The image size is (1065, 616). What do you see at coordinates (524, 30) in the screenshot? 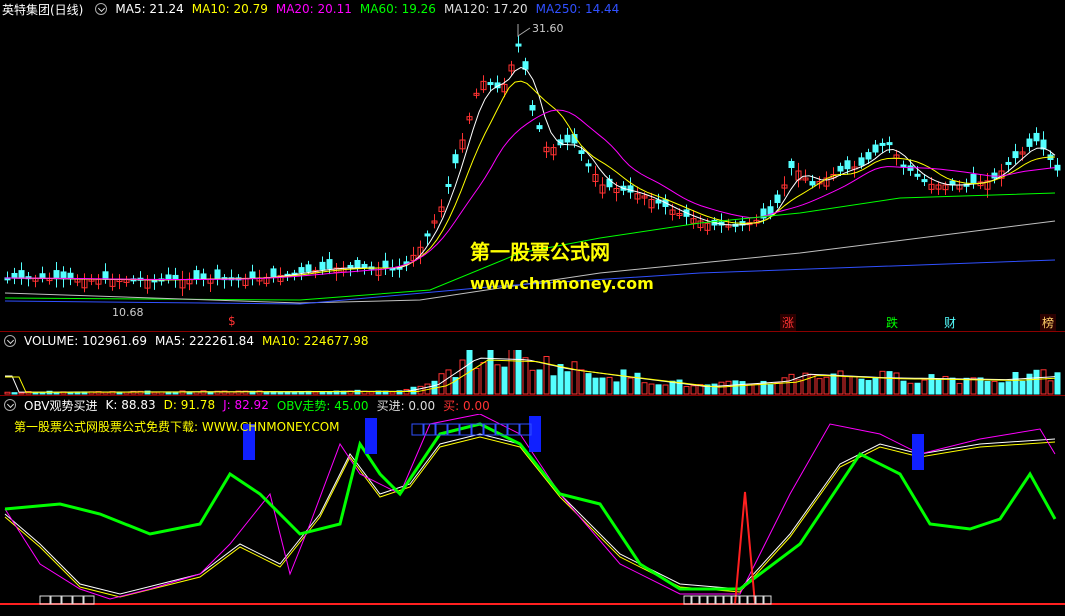
I see `high-price-pointer` at bounding box center [524, 30].